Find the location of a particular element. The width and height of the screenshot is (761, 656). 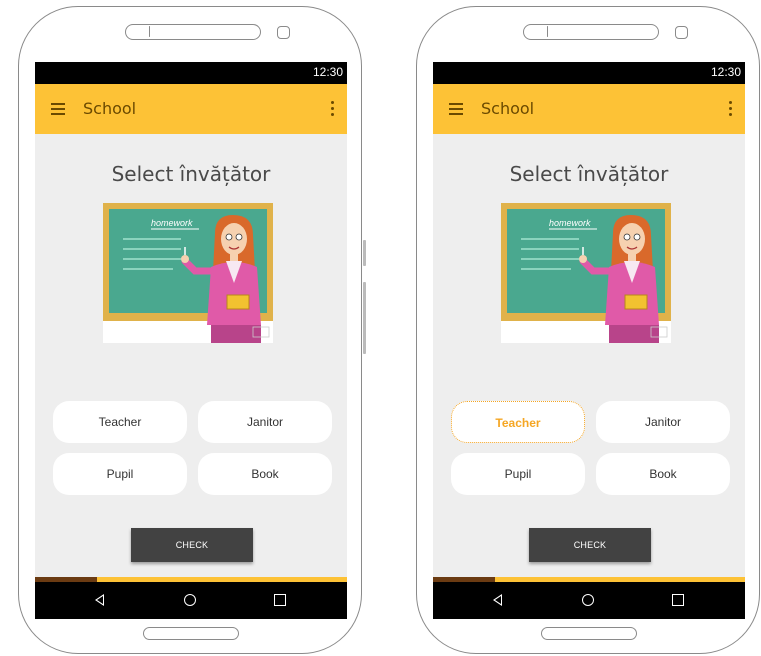

option-teacher-selected: Teacher is located at coordinates (518, 422).